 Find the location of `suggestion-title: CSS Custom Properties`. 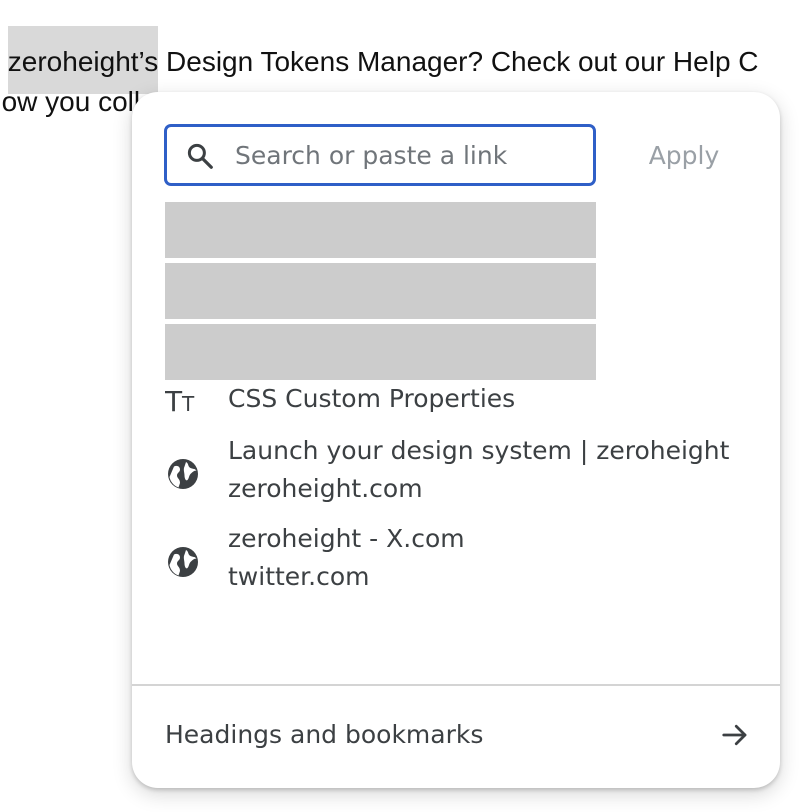

suggestion-title: CSS Custom Properties is located at coordinates (372, 398).